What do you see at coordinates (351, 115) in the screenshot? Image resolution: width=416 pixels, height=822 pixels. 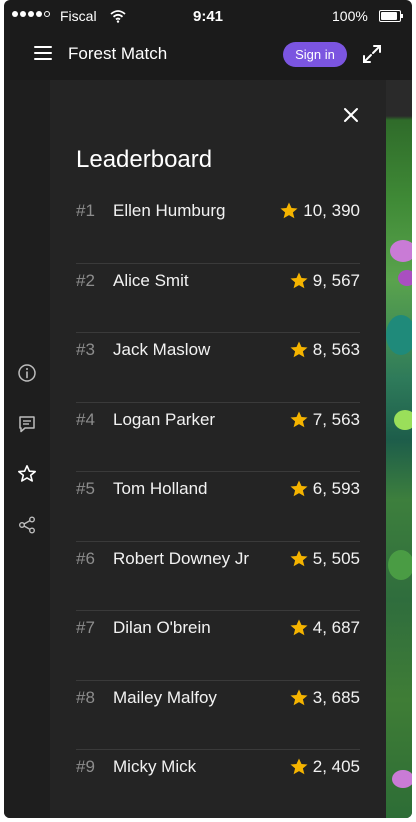 I see `close-icon` at bounding box center [351, 115].